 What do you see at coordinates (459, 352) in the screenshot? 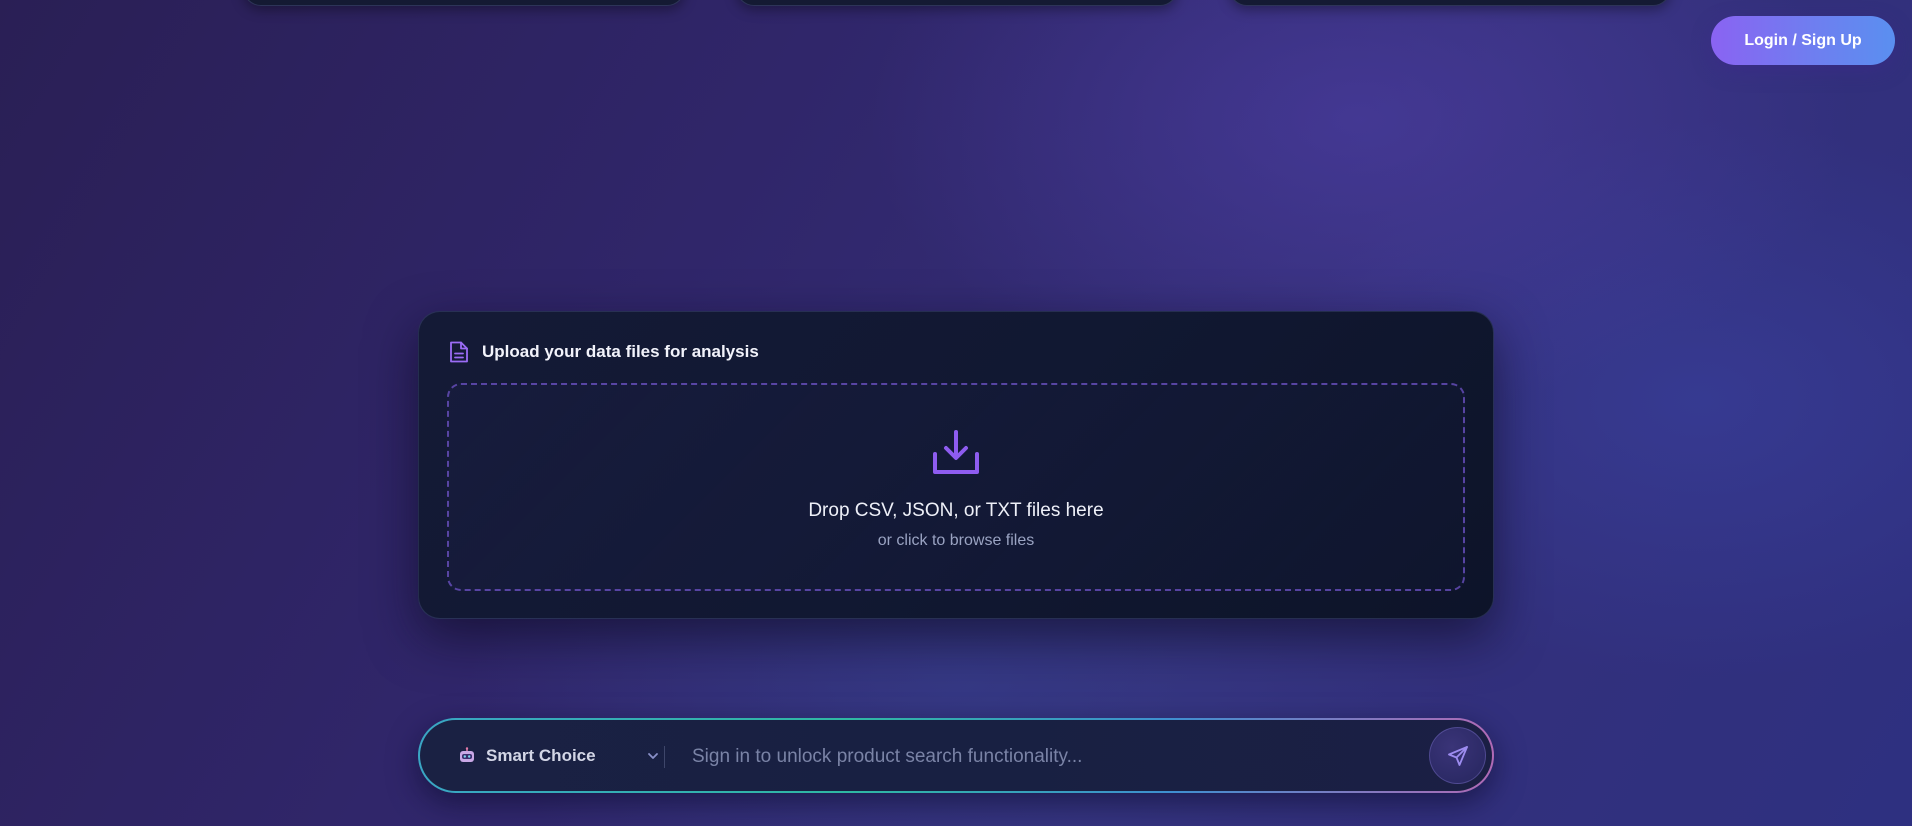
I see `document-icon` at bounding box center [459, 352].